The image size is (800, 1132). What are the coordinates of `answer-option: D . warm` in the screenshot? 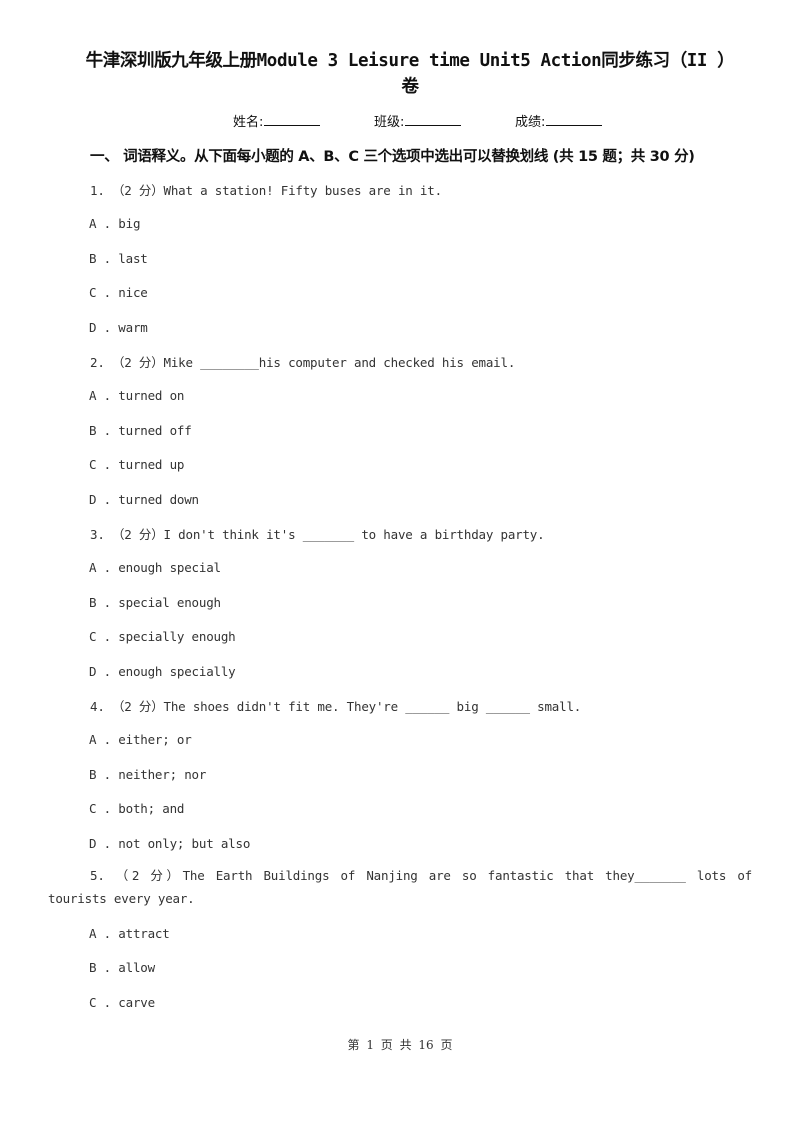 It's located at (118, 327).